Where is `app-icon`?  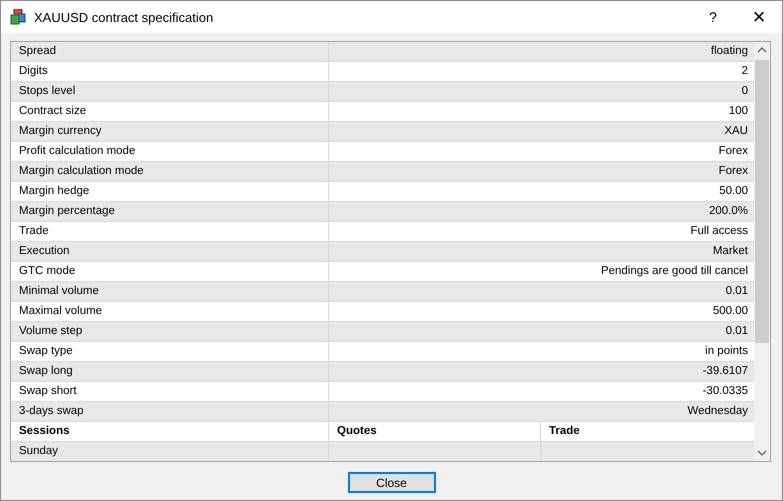 app-icon is located at coordinates (18, 17).